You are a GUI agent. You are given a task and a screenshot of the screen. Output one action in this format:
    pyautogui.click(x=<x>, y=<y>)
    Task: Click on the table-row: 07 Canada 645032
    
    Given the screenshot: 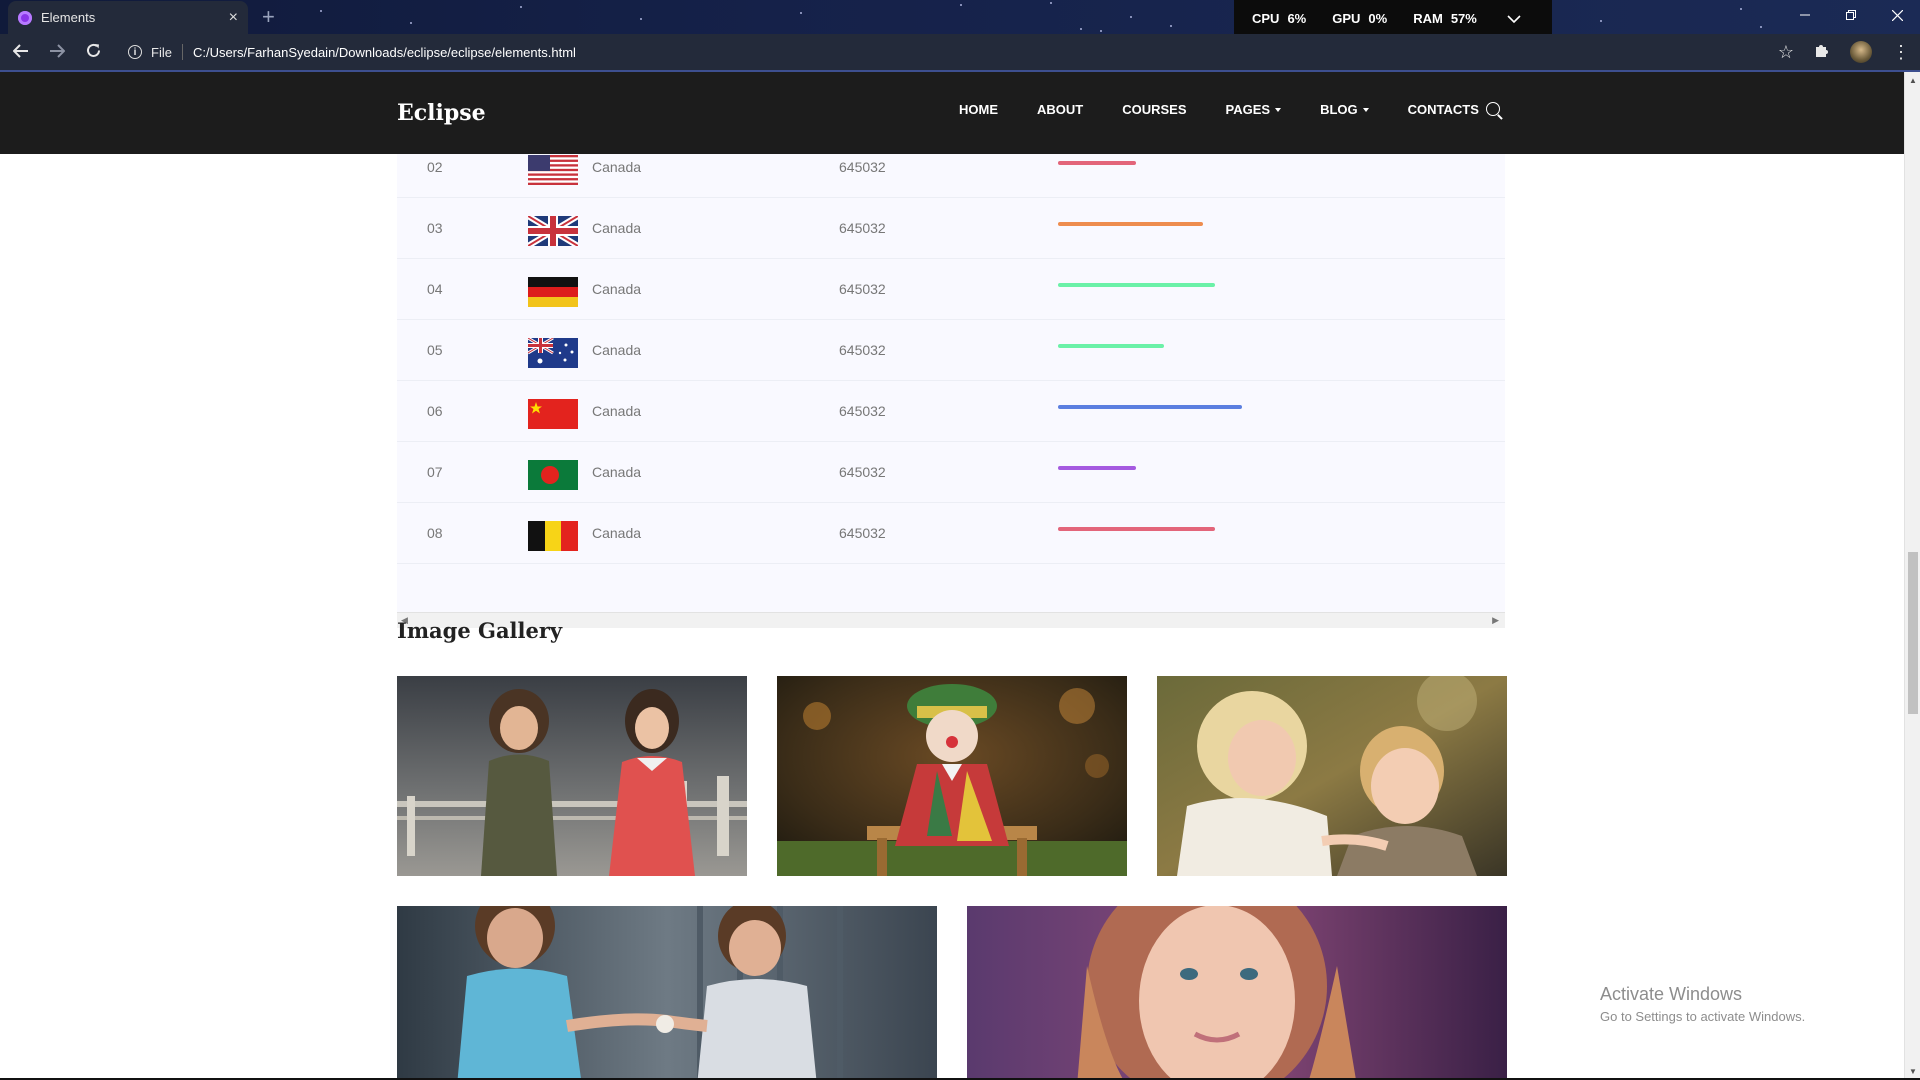 What is the action you would take?
    pyautogui.click(x=951, y=472)
    